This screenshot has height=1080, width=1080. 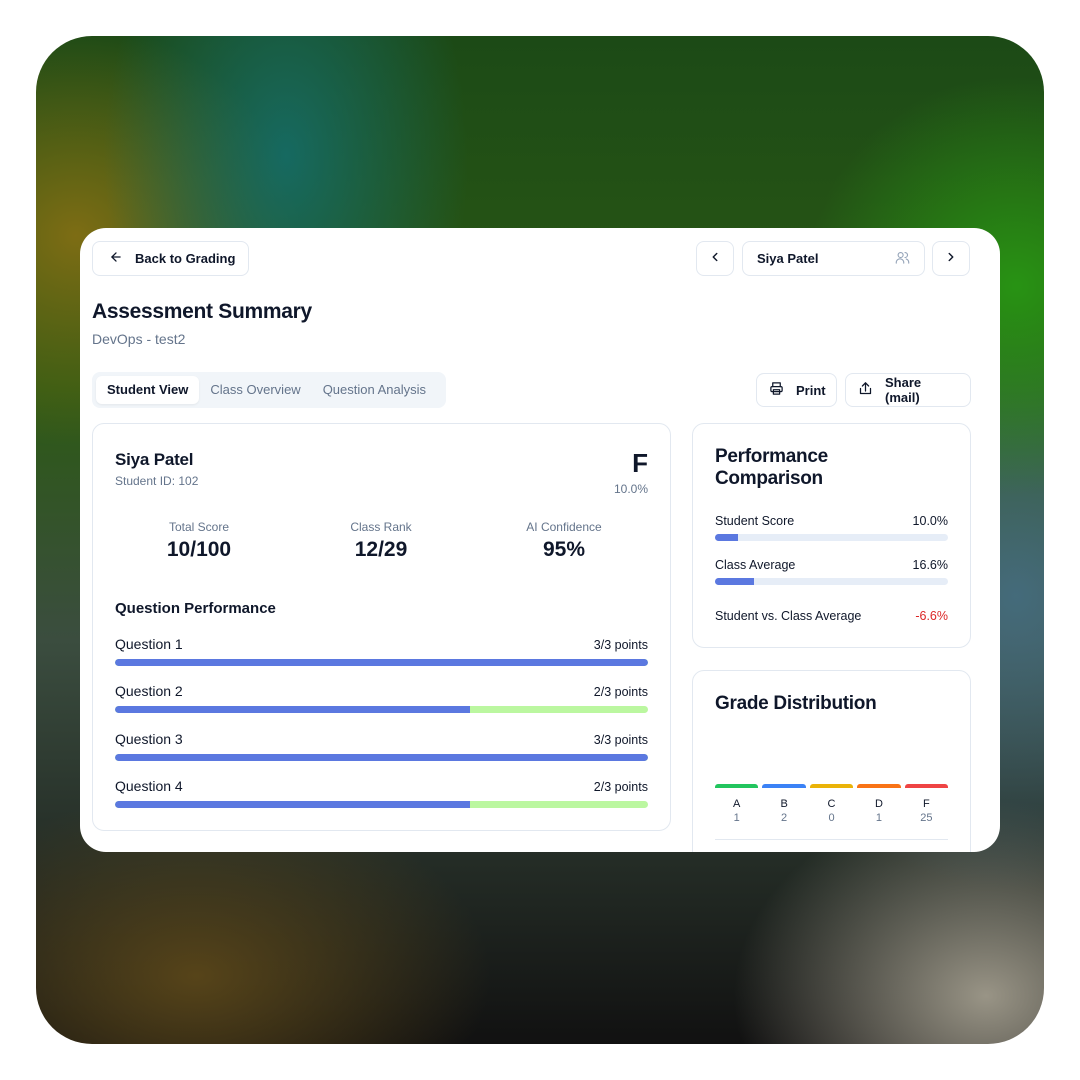 I want to click on grade-count: 0, so click(x=831, y=818).